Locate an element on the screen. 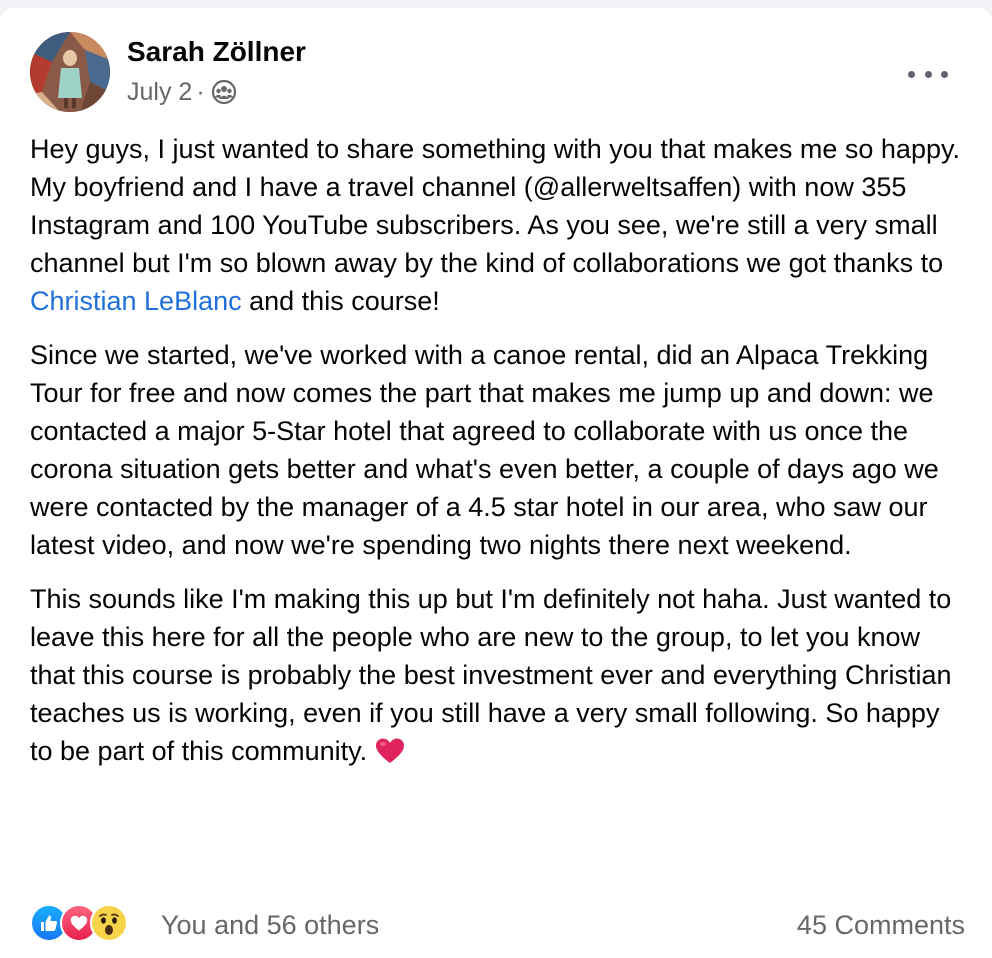 This screenshot has height=958, width=992. red-heart-icon is located at coordinates (390, 751).